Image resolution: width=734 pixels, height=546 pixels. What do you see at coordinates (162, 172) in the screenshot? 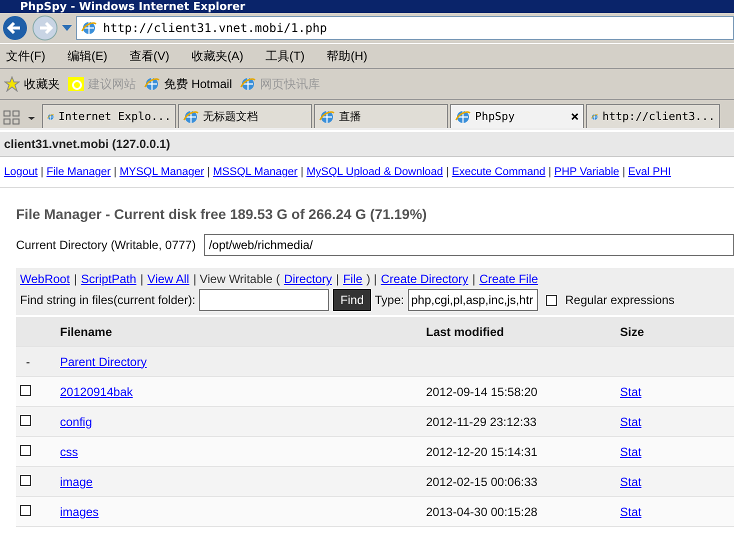
I see `nav-link: MYSQL Manager` at bounding box center [162, 172].